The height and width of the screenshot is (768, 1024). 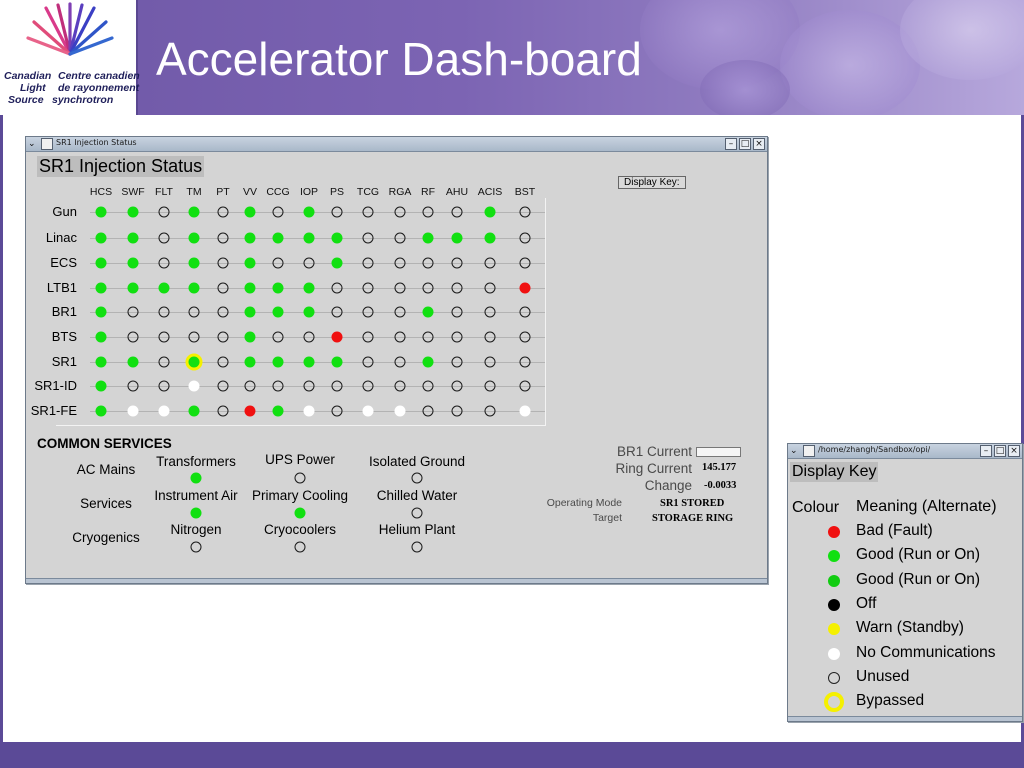 I want to click on key-minimize-button: –, so click(x=986, y=451).